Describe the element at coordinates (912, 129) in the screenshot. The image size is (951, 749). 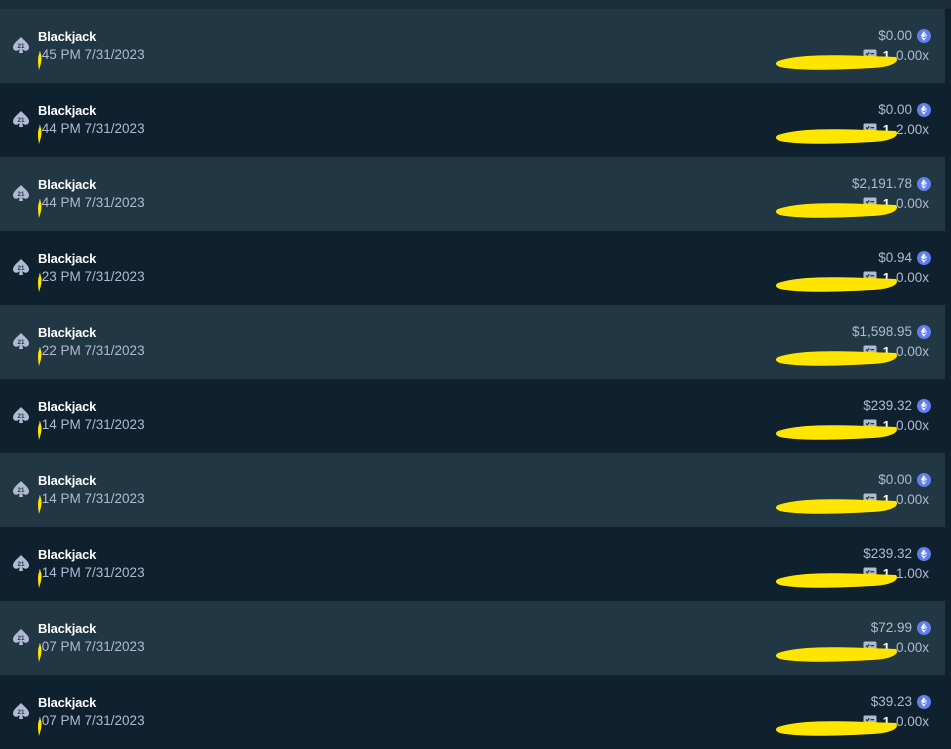
I see `payout-multiplier: 2.00x` at that location.